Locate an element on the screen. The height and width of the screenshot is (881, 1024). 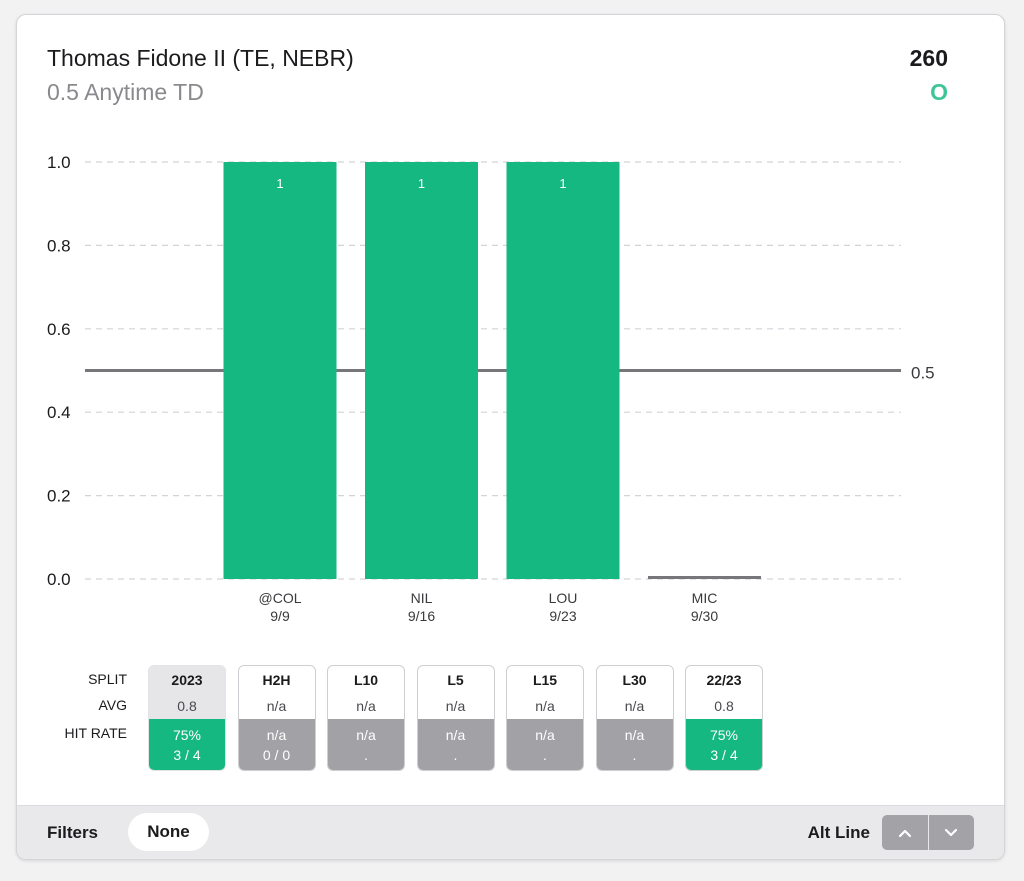
split-l15-box: L15 n/a n/a. is located at coordinates (545, 718).